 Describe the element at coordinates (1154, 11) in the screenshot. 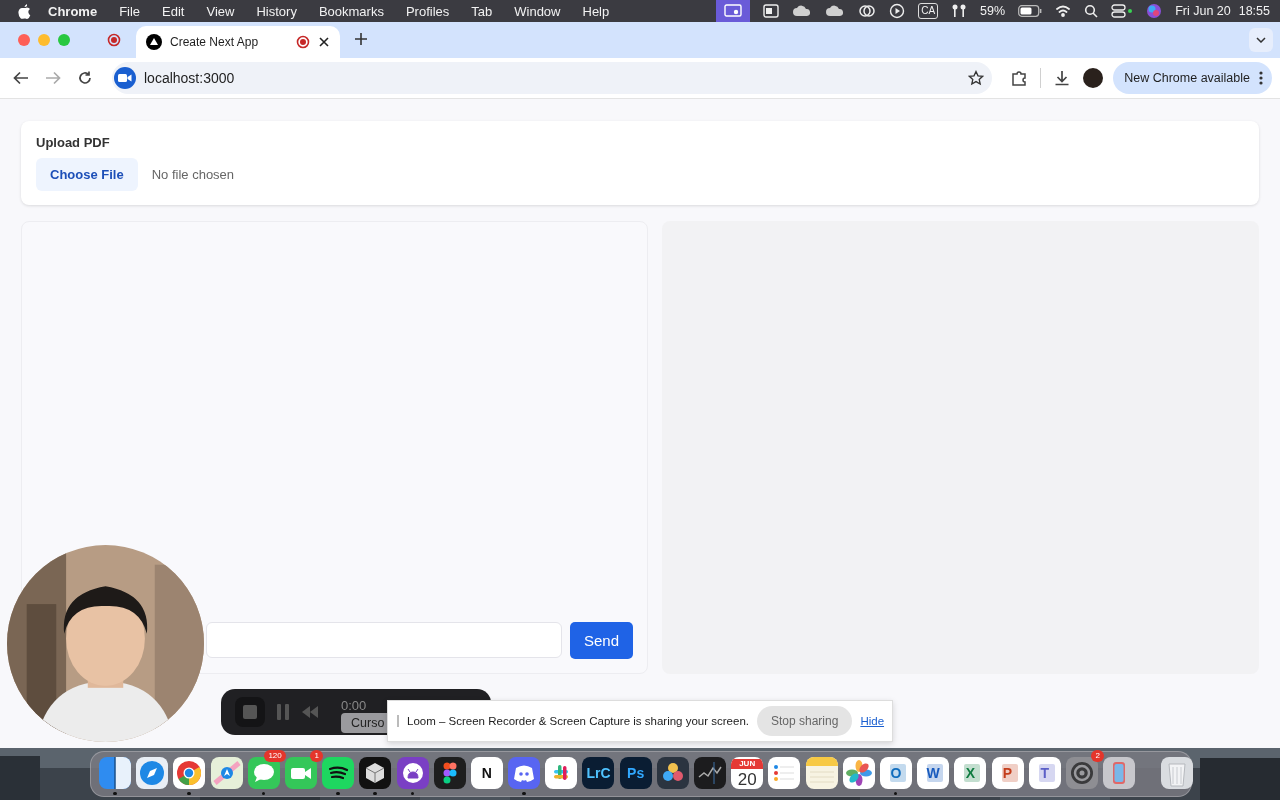

I see `siri-icon` at that location.